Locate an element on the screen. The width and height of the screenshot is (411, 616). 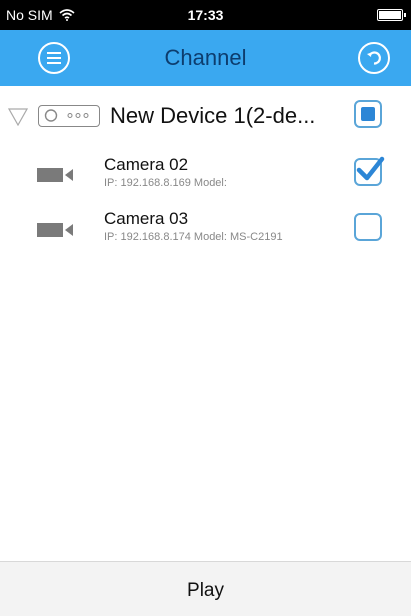
page-title: Channel is located at coordinates (205, 57).